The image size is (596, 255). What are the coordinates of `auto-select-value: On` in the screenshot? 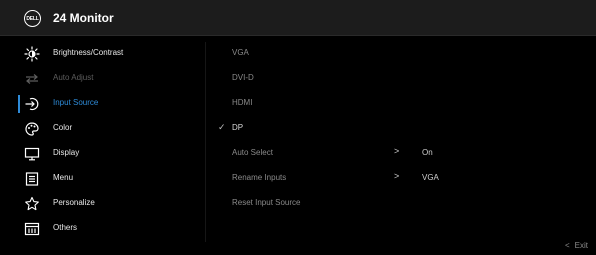 It's located at (427, 152).